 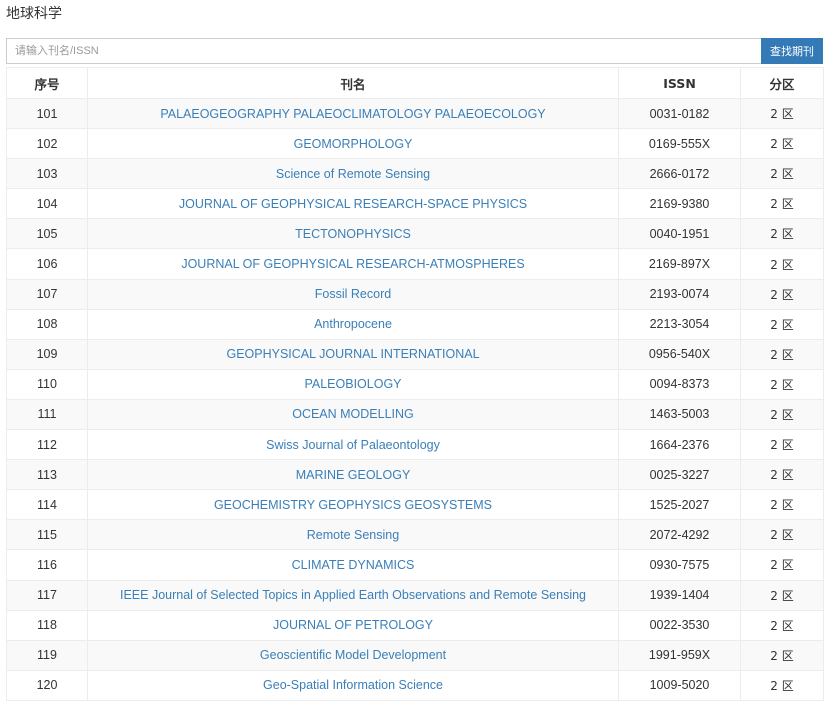 What do you see at coordinates (679, 234) in the screenshot?
I see `cell-issn: 0040-1951` at bounding box center [679, 234].